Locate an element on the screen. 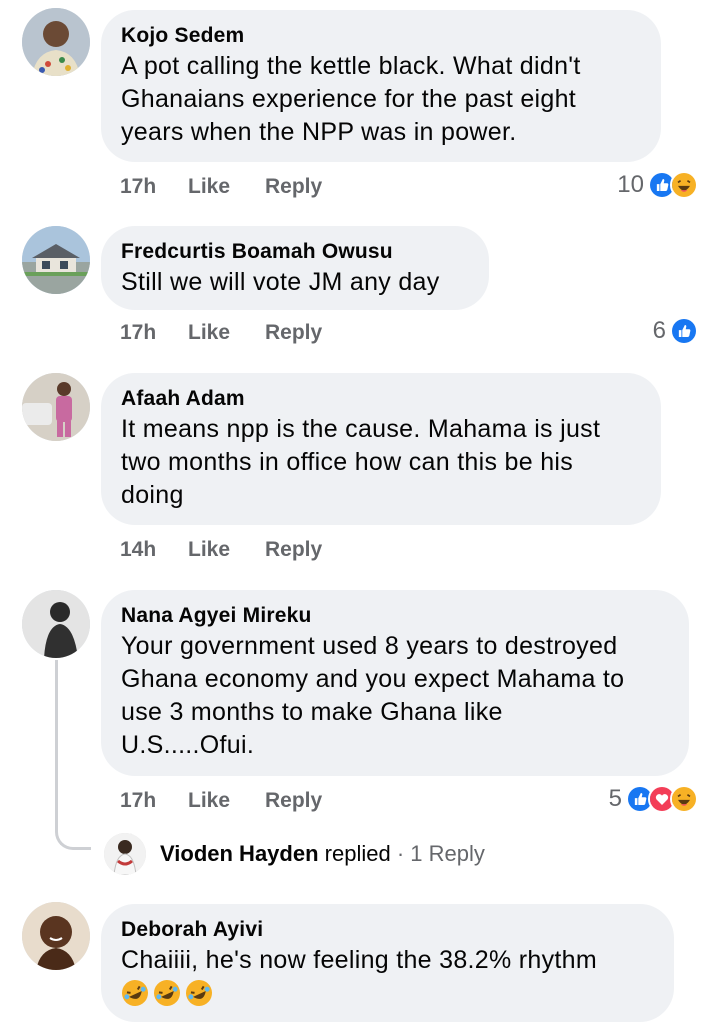  comment-text-line: two months in office how can this be his is located at coordinates (347, 462).